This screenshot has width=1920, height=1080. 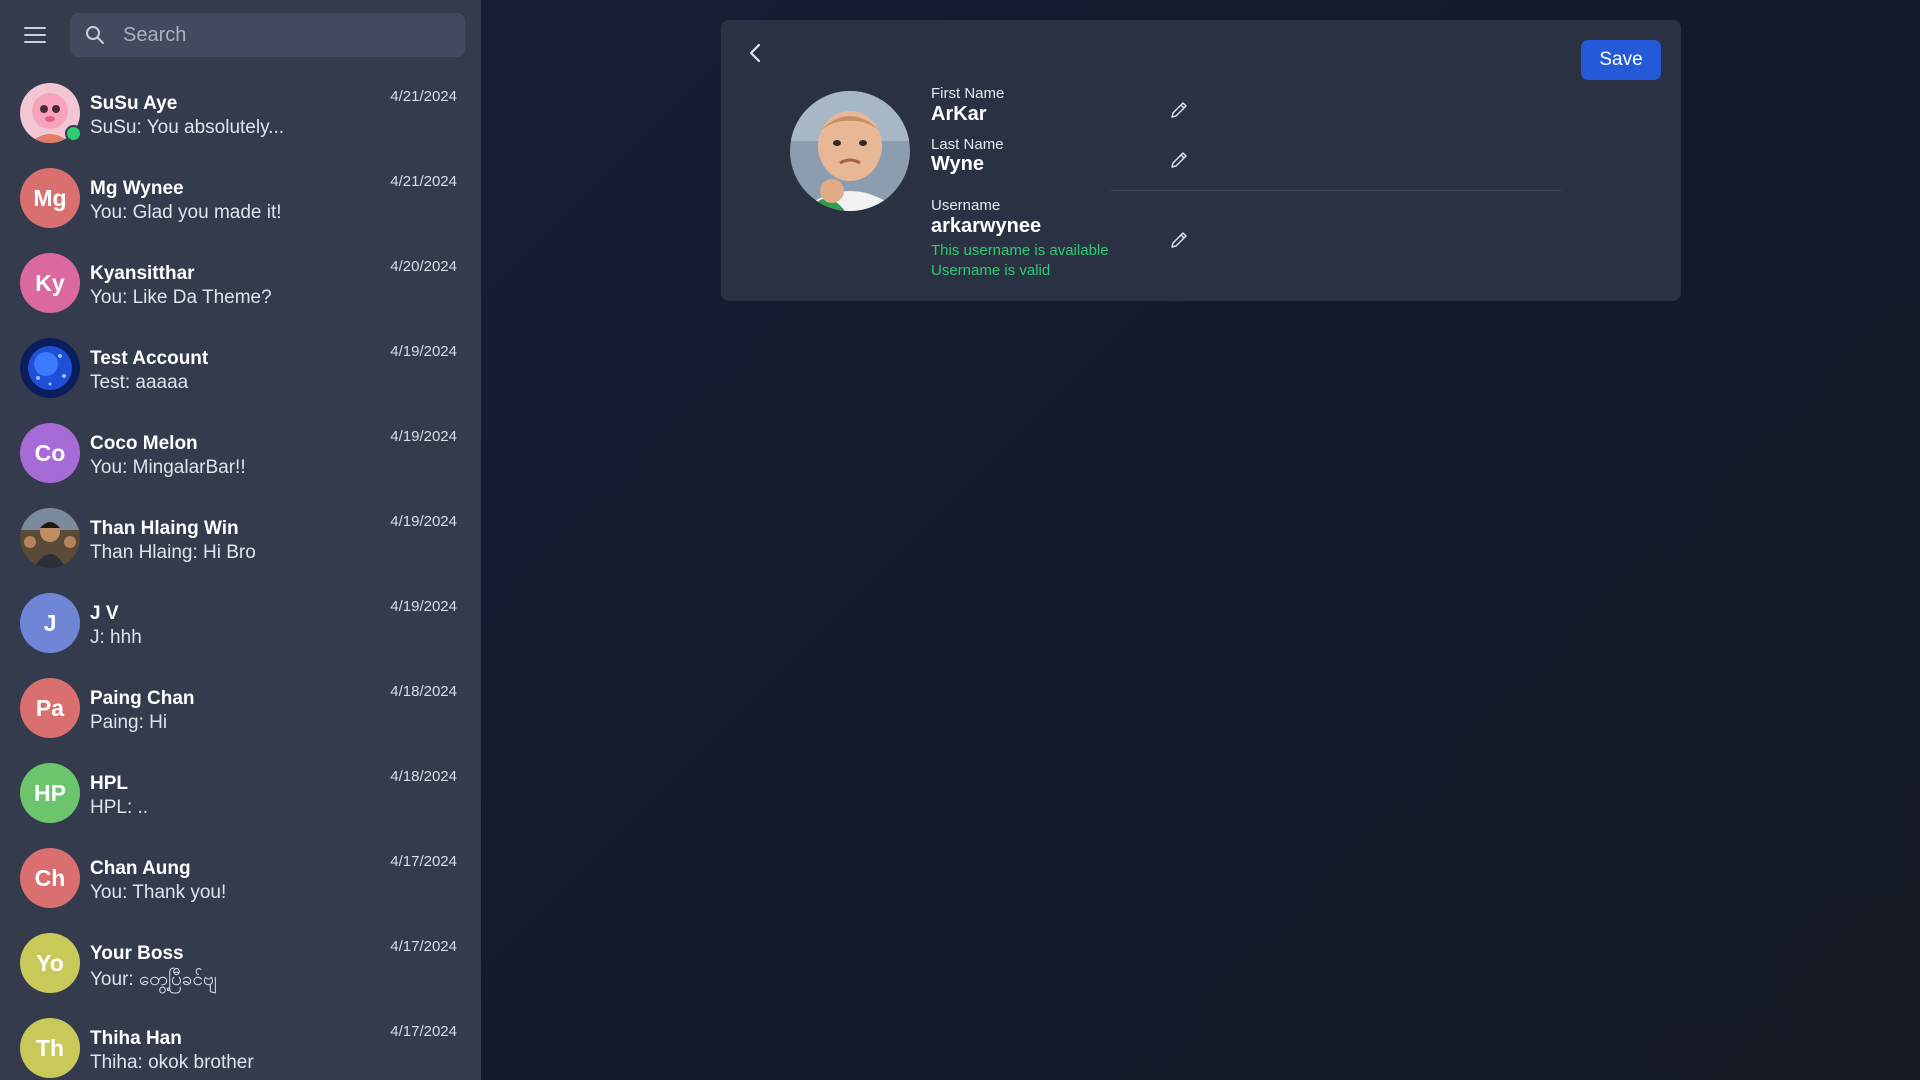 What do you see at coordinates (50, 283) in the screenshot?
I see `avatar-initials: Ky` at bounding box center [50, 283].